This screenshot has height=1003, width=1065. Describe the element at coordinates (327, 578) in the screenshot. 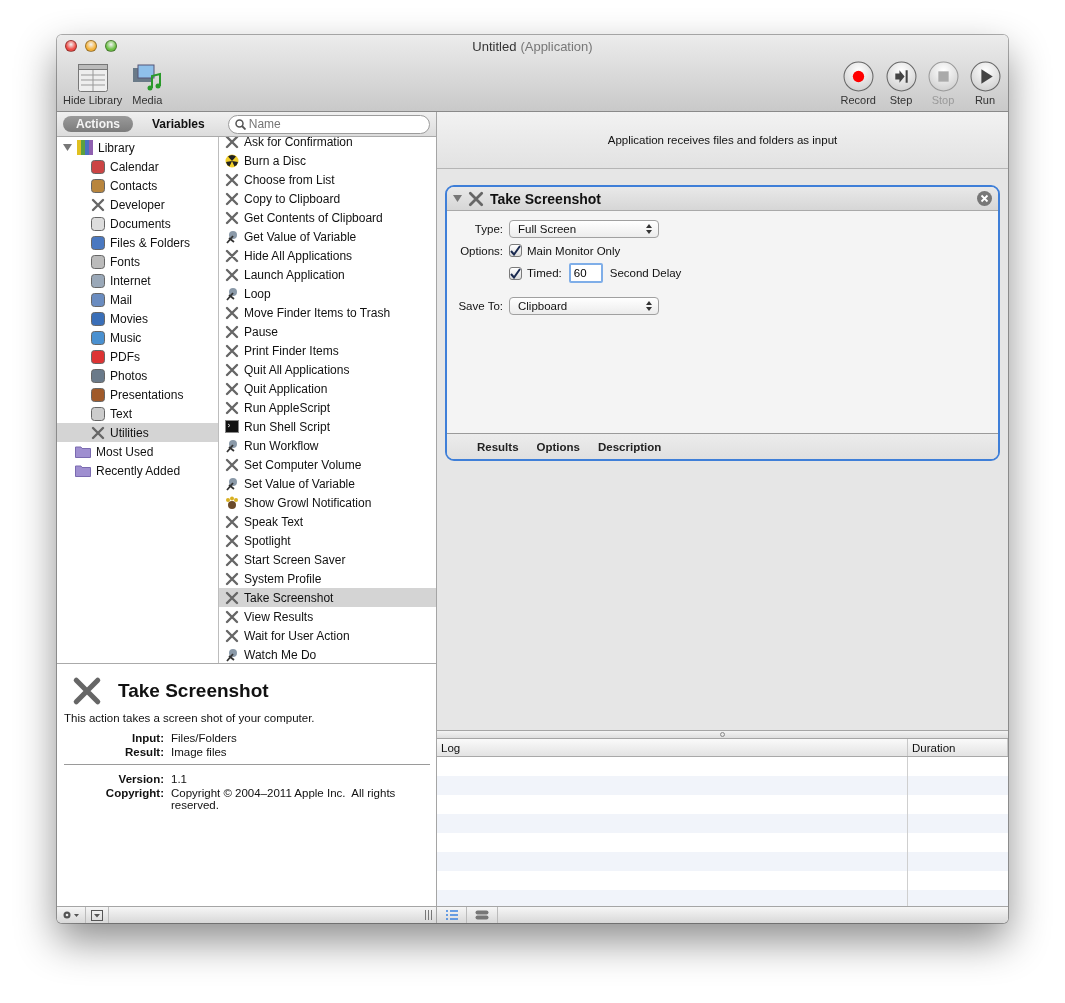

I see `action-item: System Profile` at that location.